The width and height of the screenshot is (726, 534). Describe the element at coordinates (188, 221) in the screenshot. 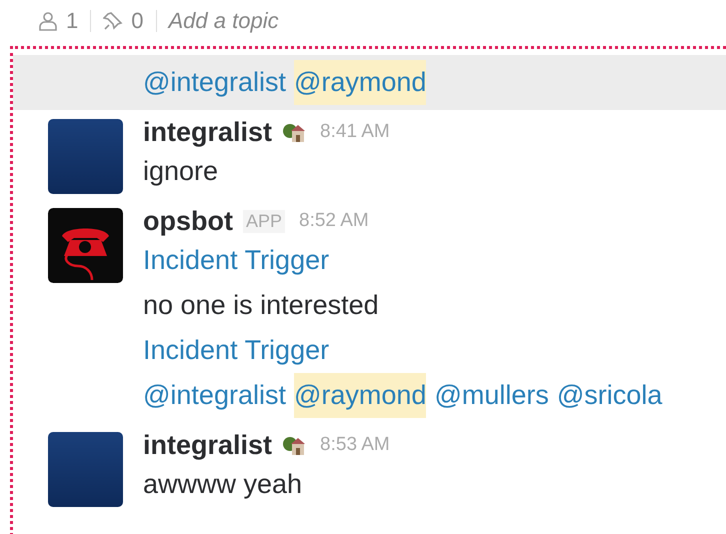

I see `author-name: opsbot` at that location.